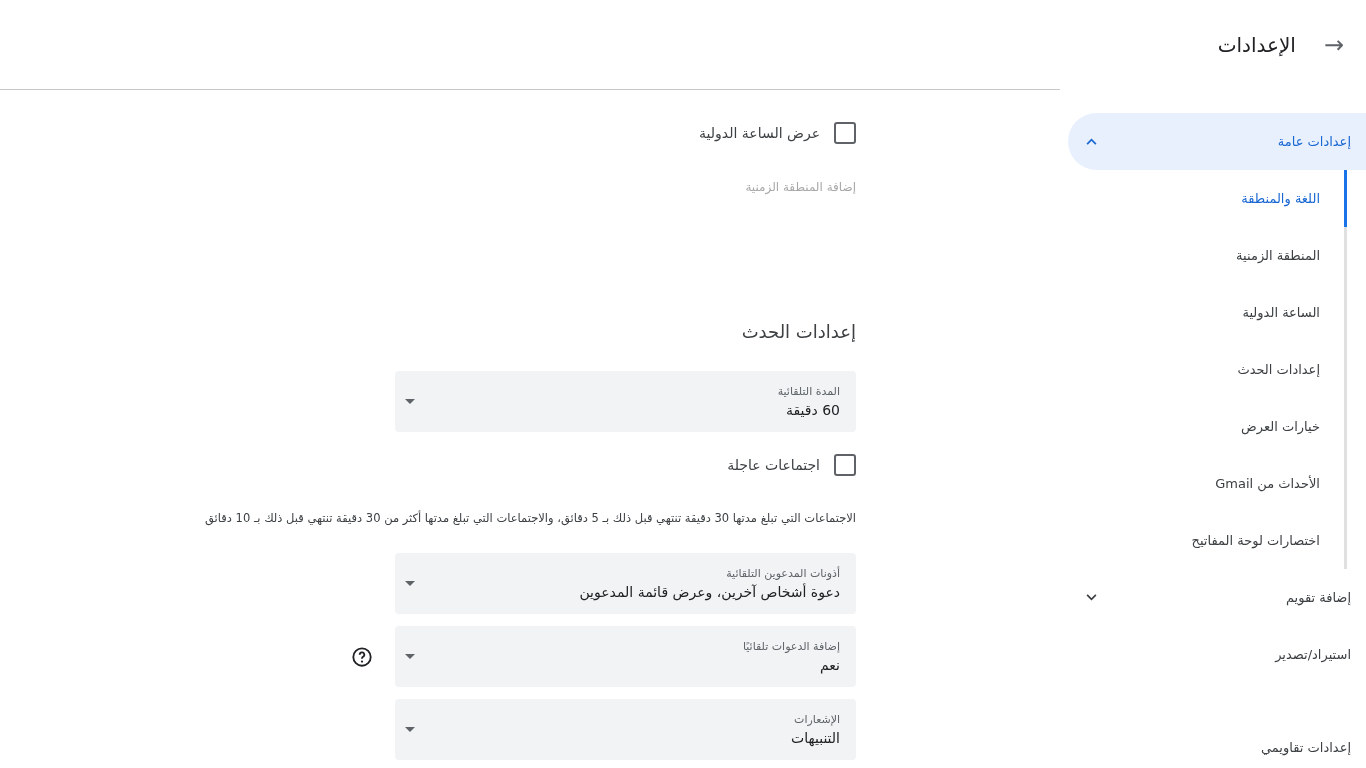 The width and height of the screenshot is (1366, 768). Describe the element at coordinates (1217, 743) in the screenshot. I see `sidebar-item: إعدادات تقاويمي` at that location.